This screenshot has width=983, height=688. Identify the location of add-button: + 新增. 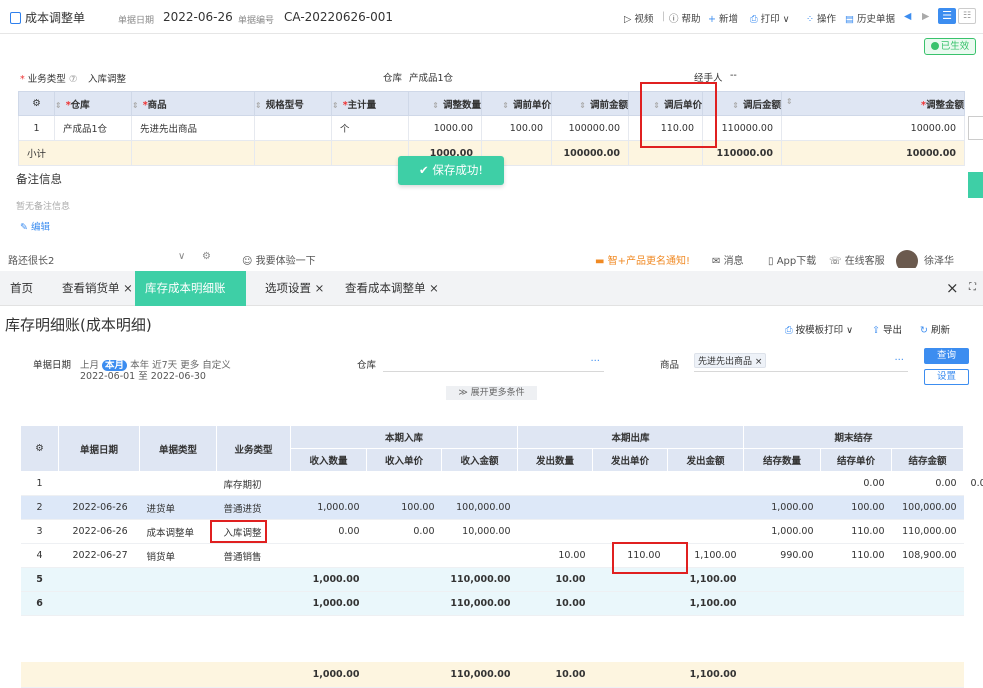
(723, 18).